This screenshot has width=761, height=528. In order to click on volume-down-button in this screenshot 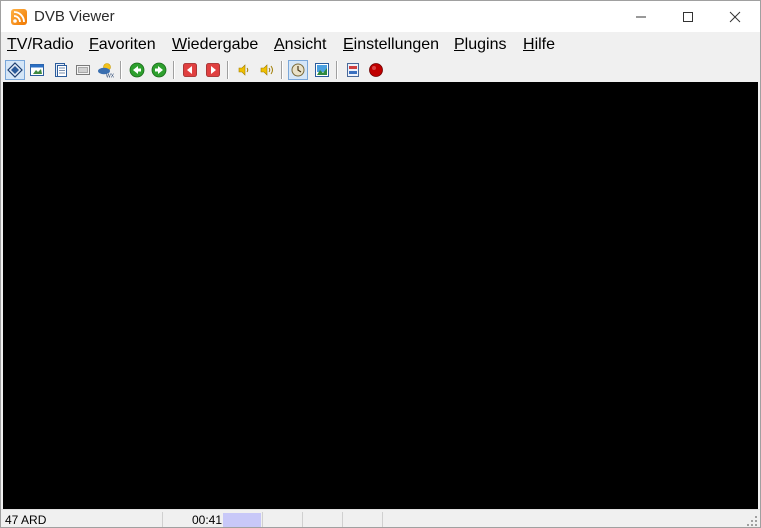, I will do `click(244, 70)`.